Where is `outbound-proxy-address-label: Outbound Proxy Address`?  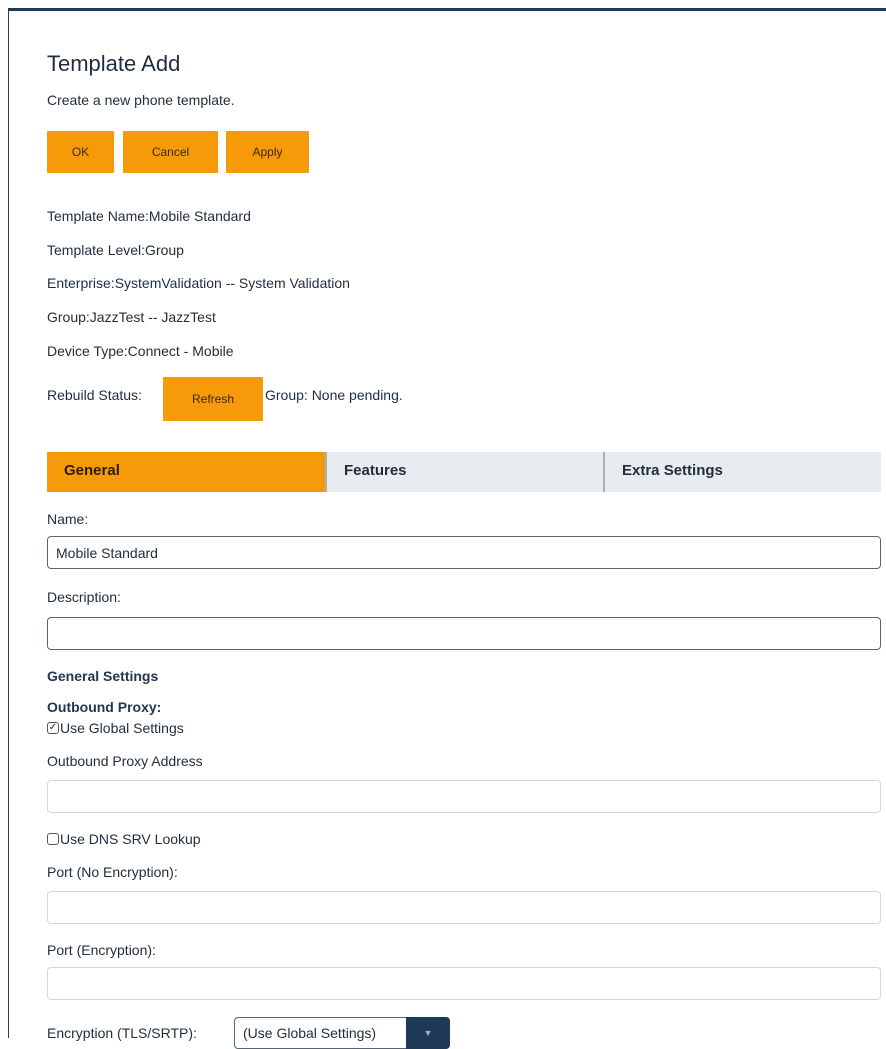
outbound-proxy-address-label: Outbound Proxy Address is located at coordinates (125, 761).